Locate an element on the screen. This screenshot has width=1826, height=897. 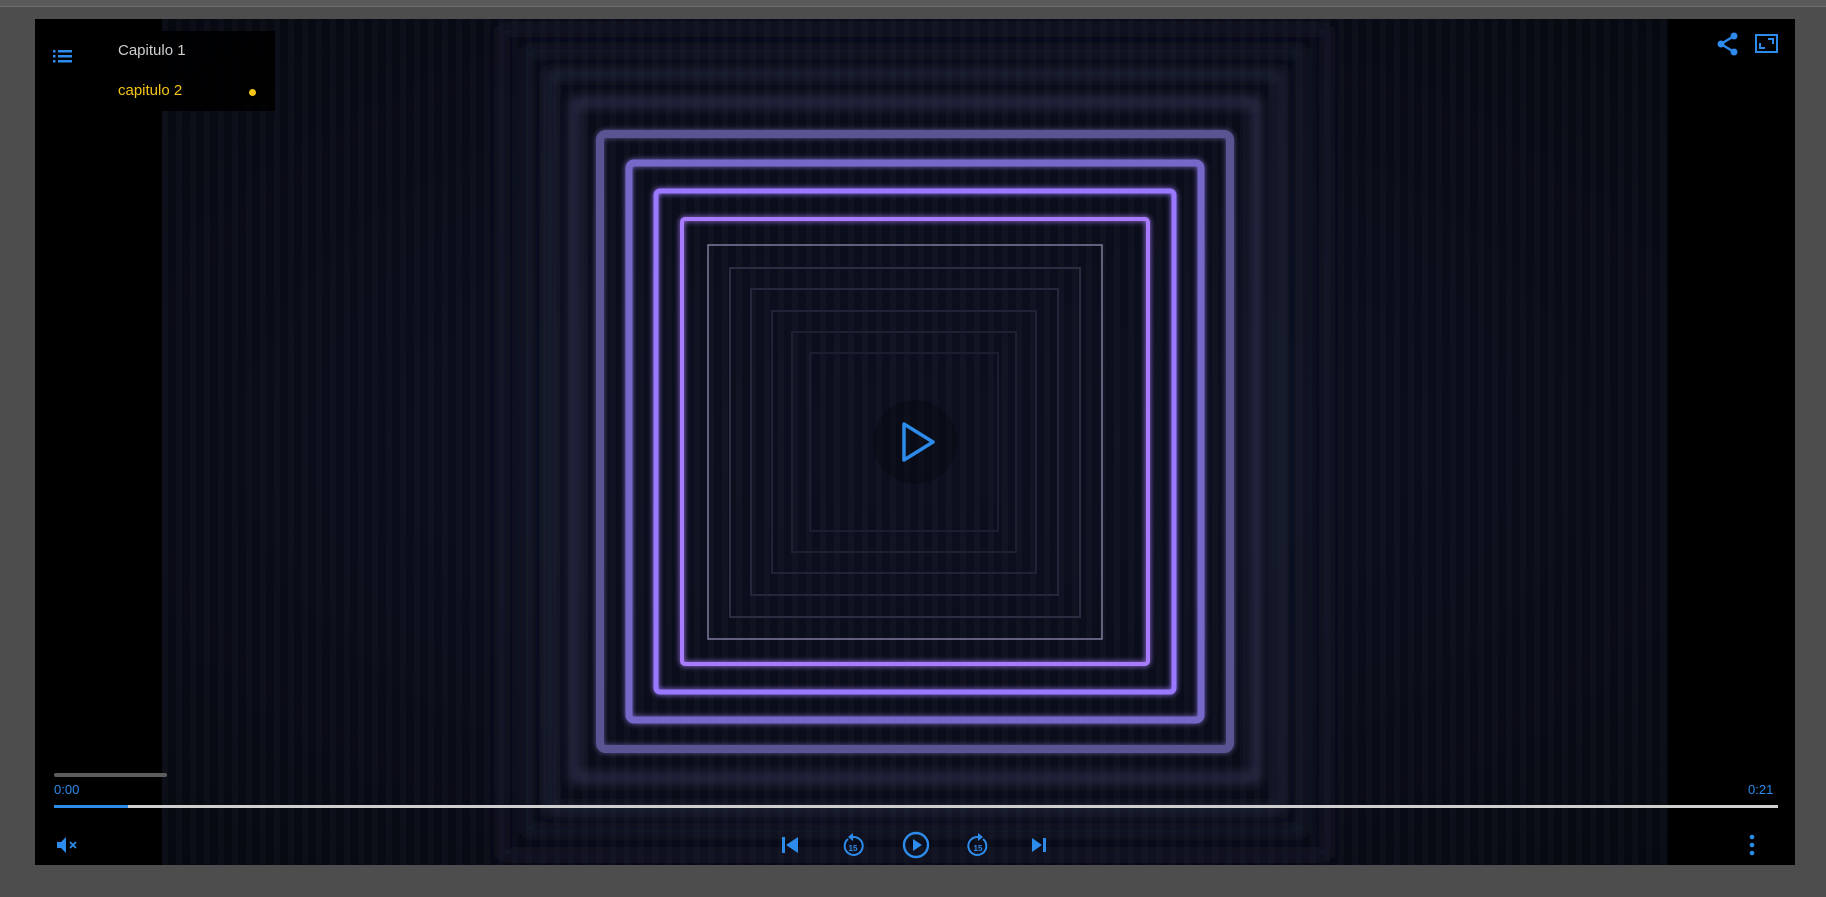
replay-15-icon: 15 is located at coordinates (853, 845).